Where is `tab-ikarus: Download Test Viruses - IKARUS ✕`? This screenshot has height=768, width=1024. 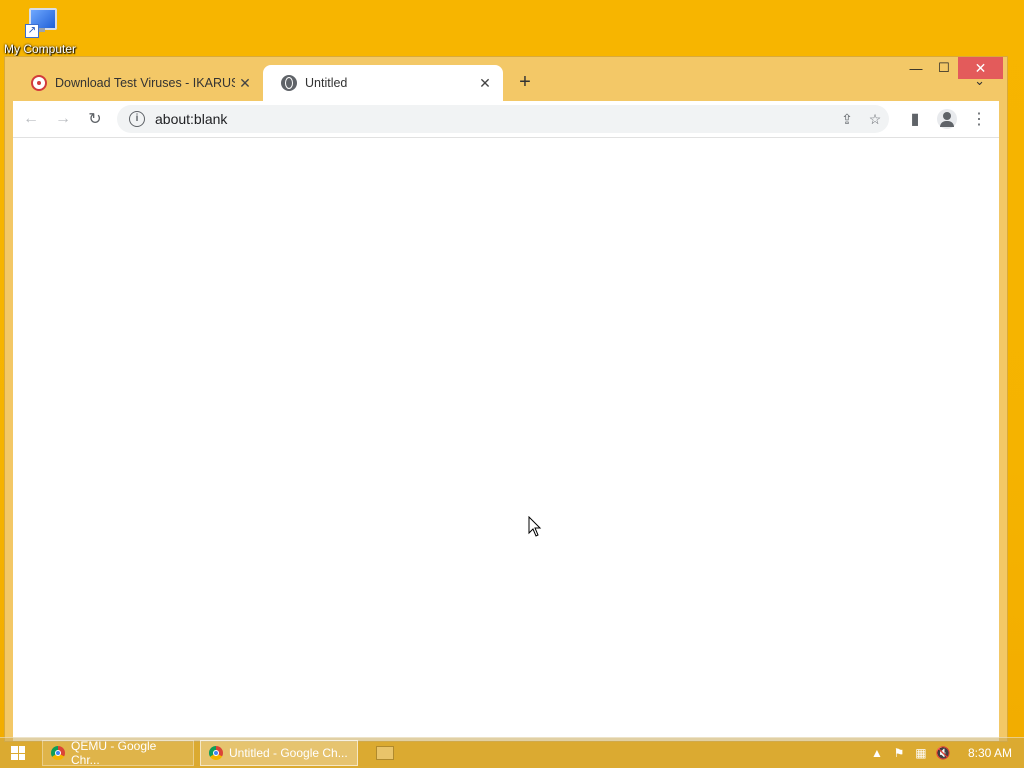
tab-ikarus: Download Test Viruses - IKARUS ✕ is located at coordinates (138, 83).